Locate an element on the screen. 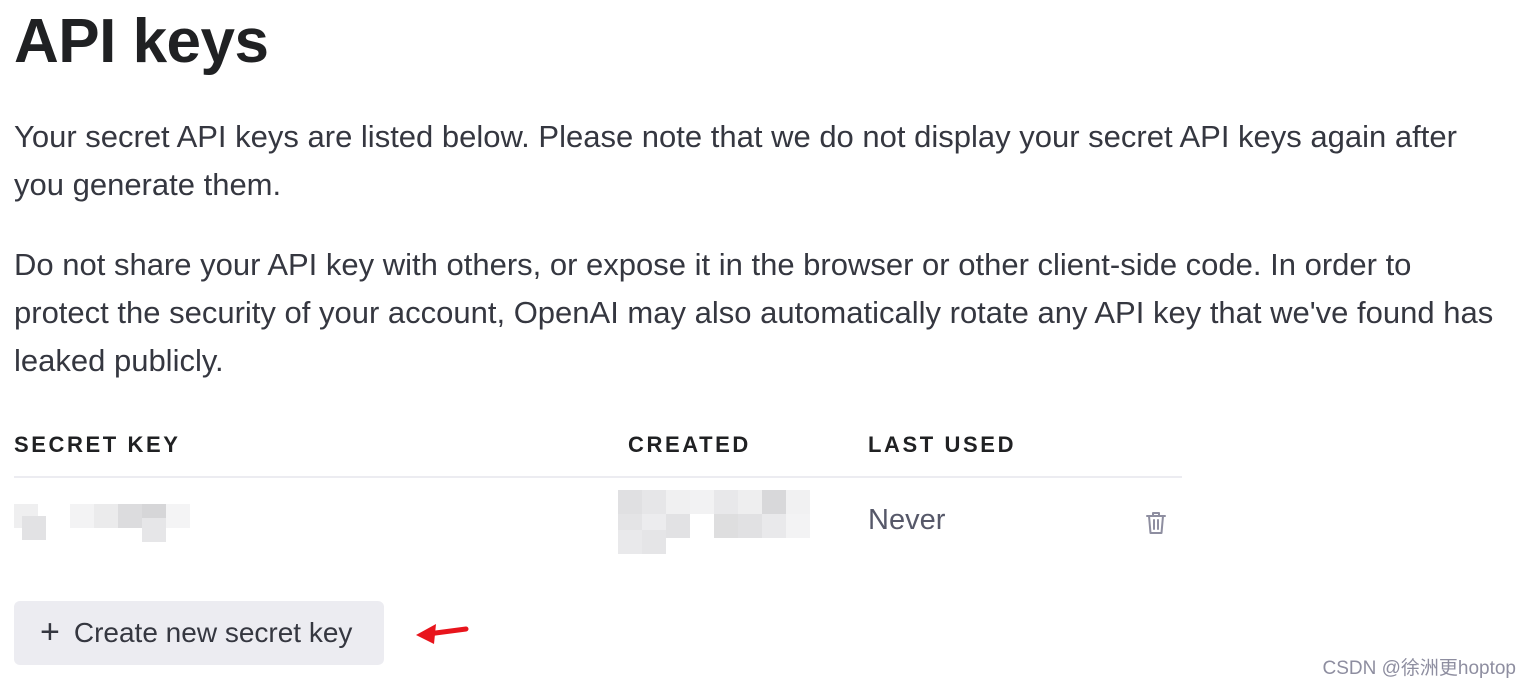  page-title: API keys is located at coordinates (141, 41).